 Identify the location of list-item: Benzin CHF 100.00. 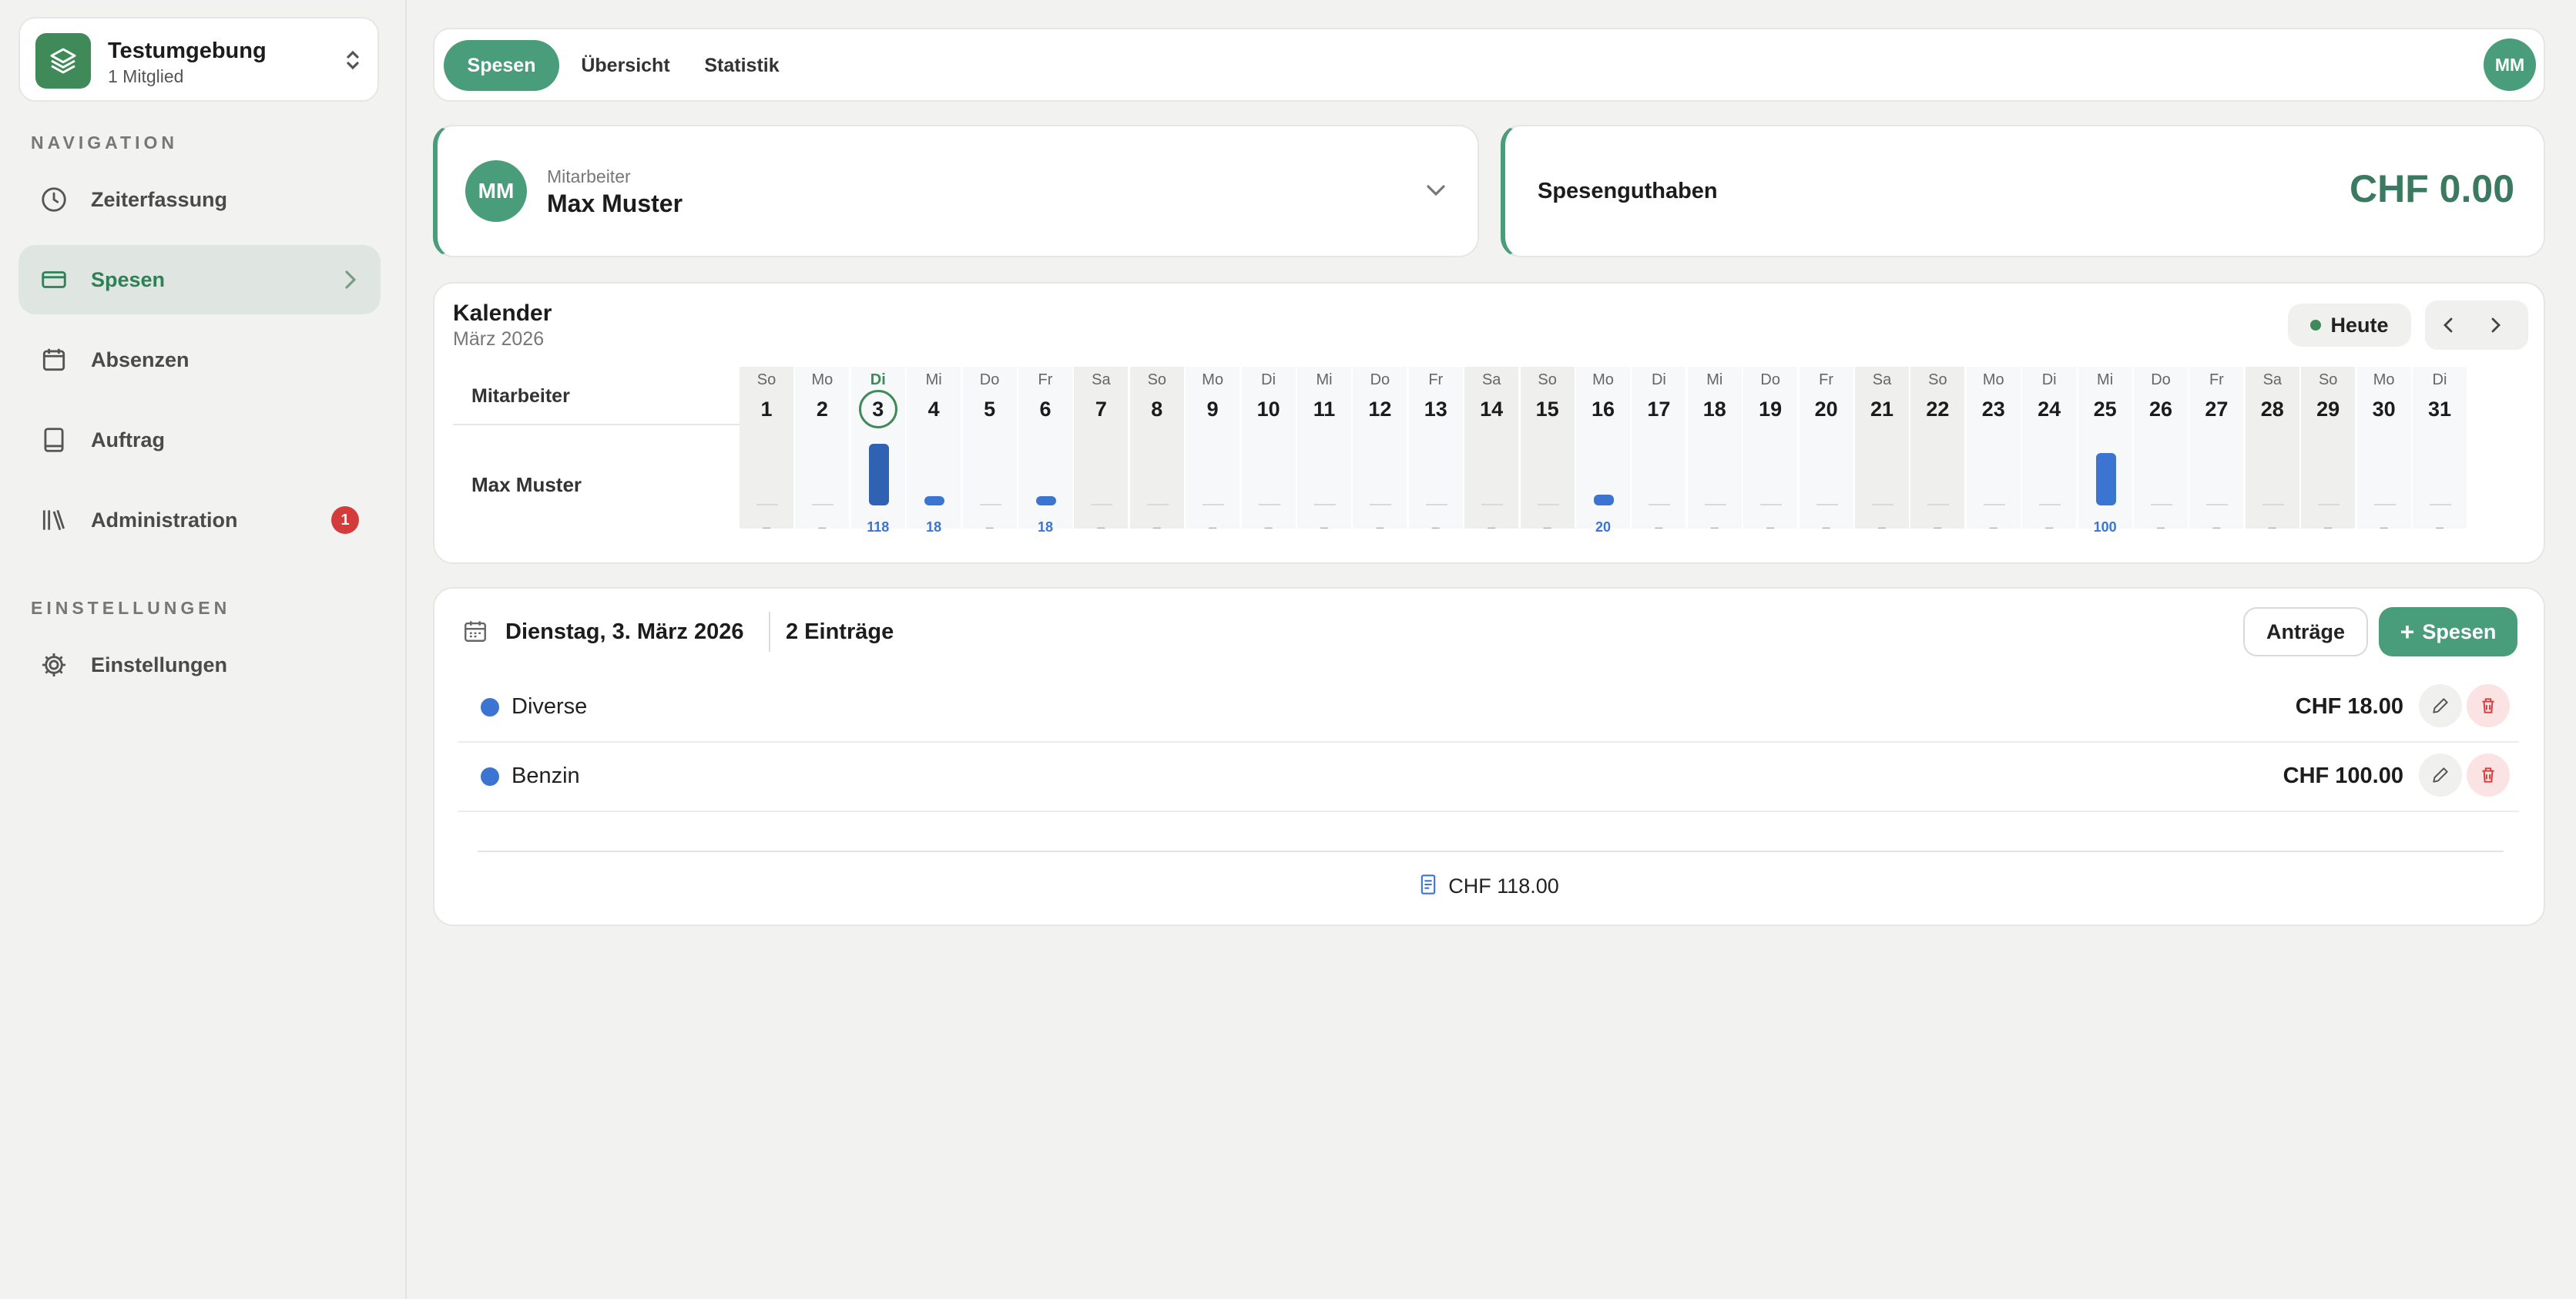
(1488, 777).